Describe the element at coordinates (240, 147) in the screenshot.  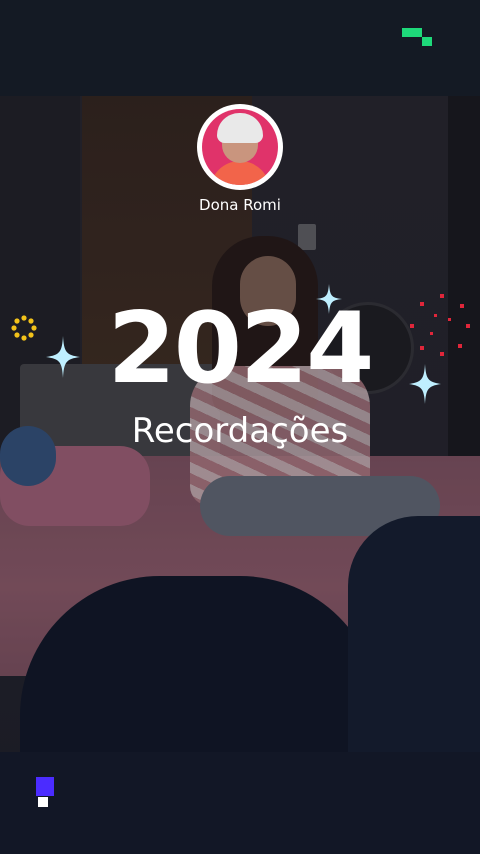
I see `avatar` at that location.